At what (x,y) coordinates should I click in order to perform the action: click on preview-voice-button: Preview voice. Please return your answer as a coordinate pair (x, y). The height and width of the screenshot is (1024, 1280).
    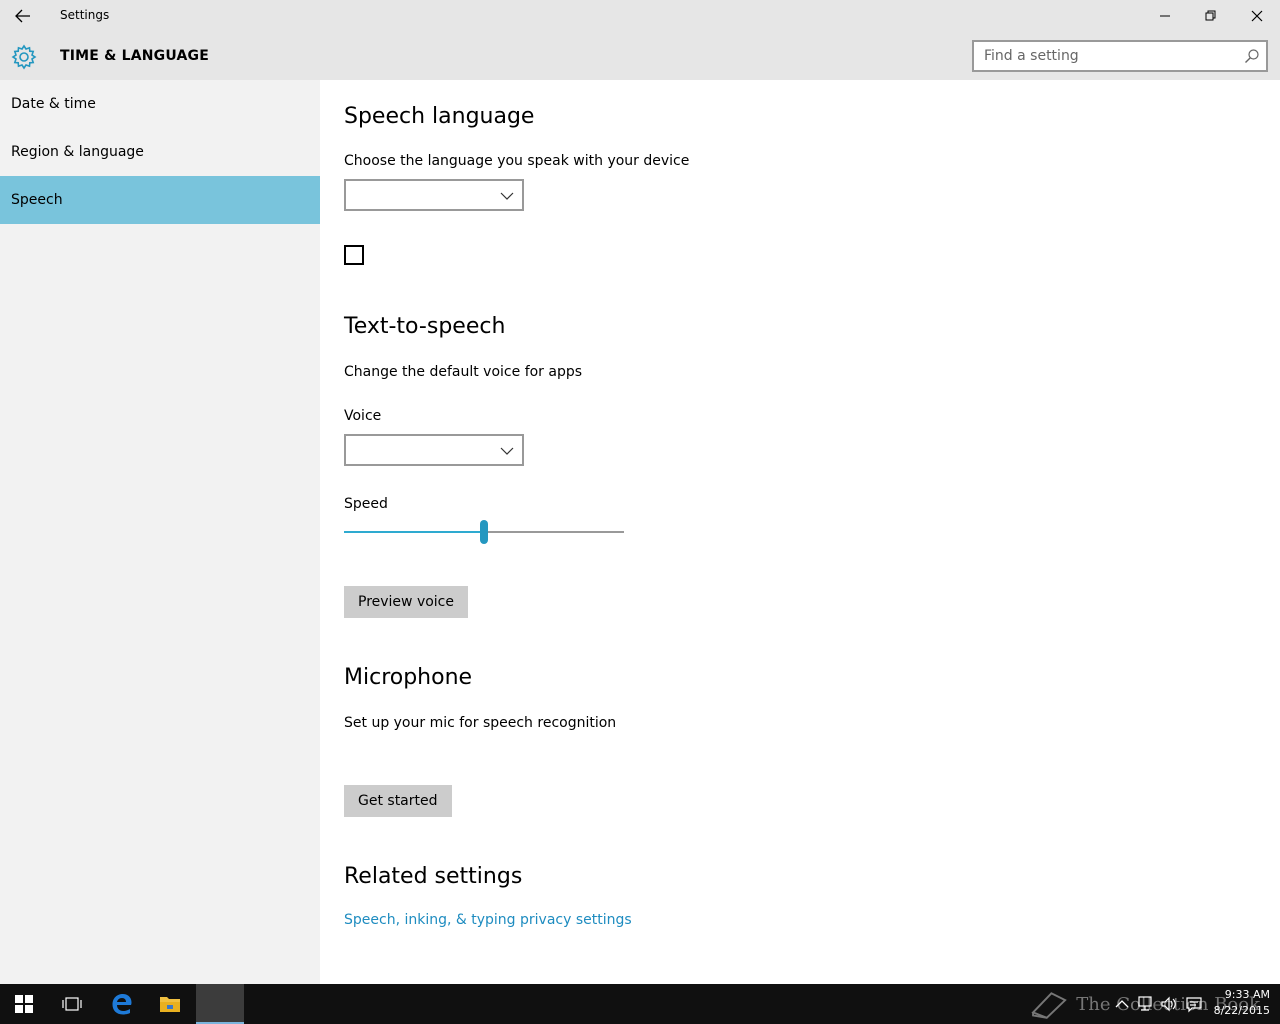
    Looking at the image, I should click on (406, 602).